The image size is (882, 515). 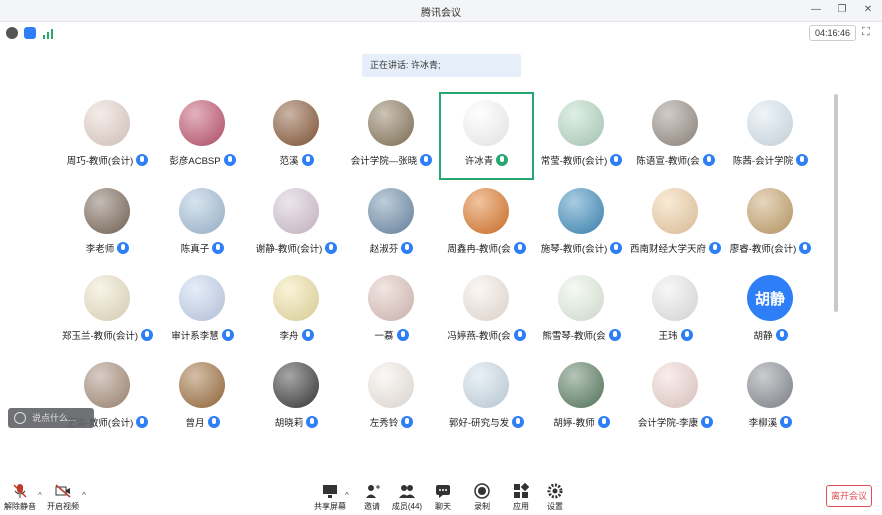 I want to click on share-options-chevron-icon: ^, so click(x=347, y=495).